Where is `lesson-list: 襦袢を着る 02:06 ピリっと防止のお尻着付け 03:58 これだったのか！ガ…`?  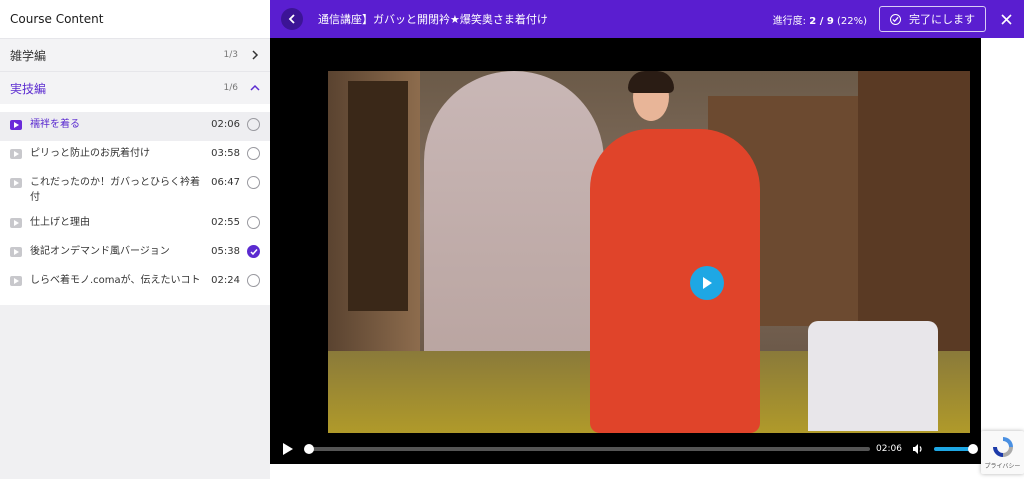
lesson-list: 襦袢を着る 02:06 ピリっと防止のお尻着付け 03:58 これだったのか！ガ… is located at coordinates (135, 204).